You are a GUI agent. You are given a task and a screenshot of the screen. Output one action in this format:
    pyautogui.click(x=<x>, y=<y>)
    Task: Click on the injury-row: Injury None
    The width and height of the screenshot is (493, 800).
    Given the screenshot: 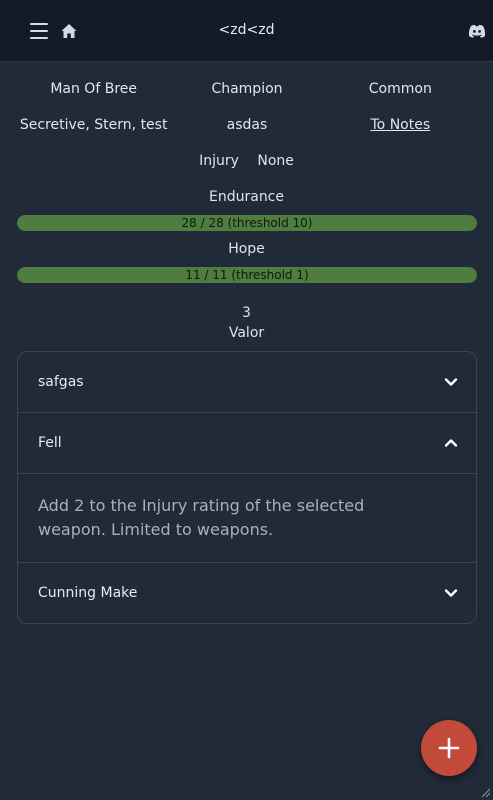 What is the action you would take?
    pyautogui.click(x=246, y=161)
    